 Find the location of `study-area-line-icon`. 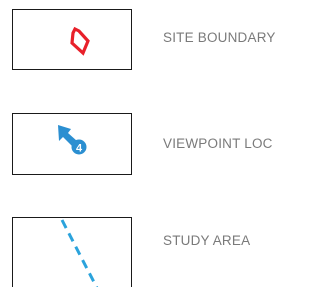

study-area-line-icon is located at coordinates (79, 253).